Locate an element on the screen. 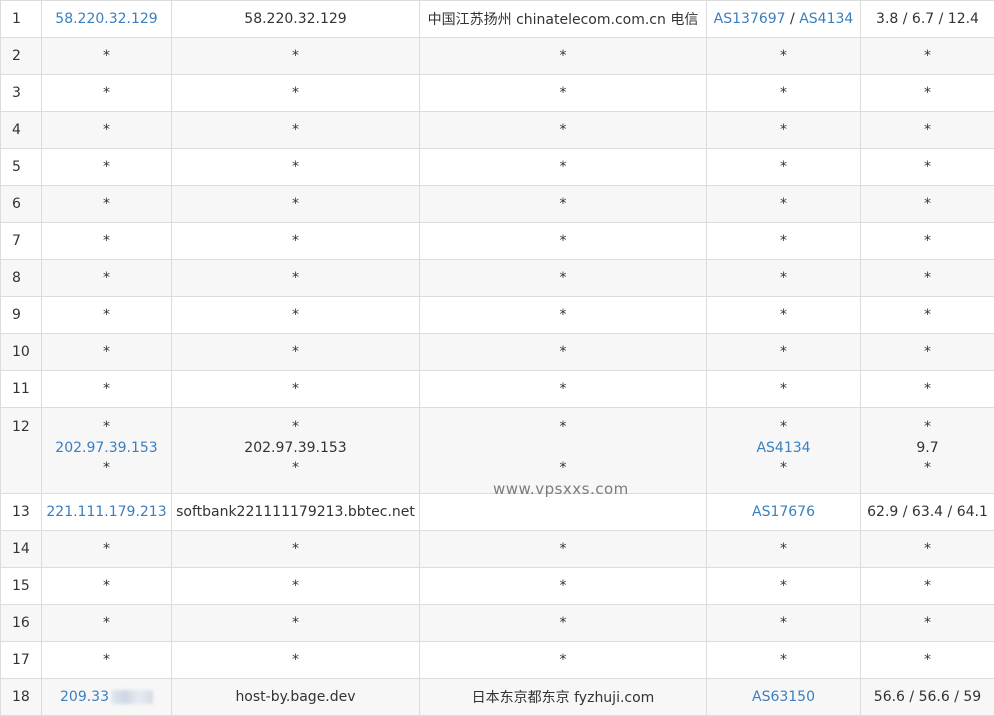 The height and width of the screenshot is (716, 994). hostname-cell: * 202.97.39.153 * is located at coordinates (296, 451).